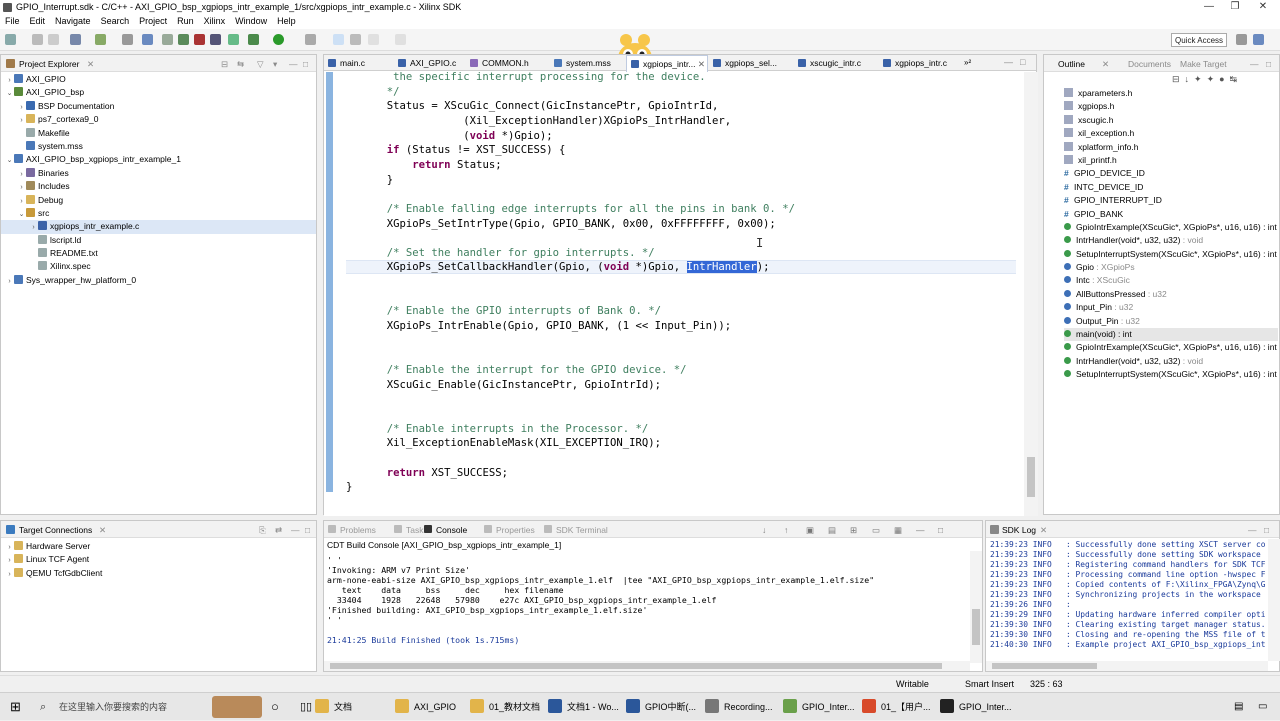 The width and height of the screenshot is (1280, 721). What do you see at coordinates (100, 39) in the screenshot?
I see `build-icon` at bounding box center [100, 39].